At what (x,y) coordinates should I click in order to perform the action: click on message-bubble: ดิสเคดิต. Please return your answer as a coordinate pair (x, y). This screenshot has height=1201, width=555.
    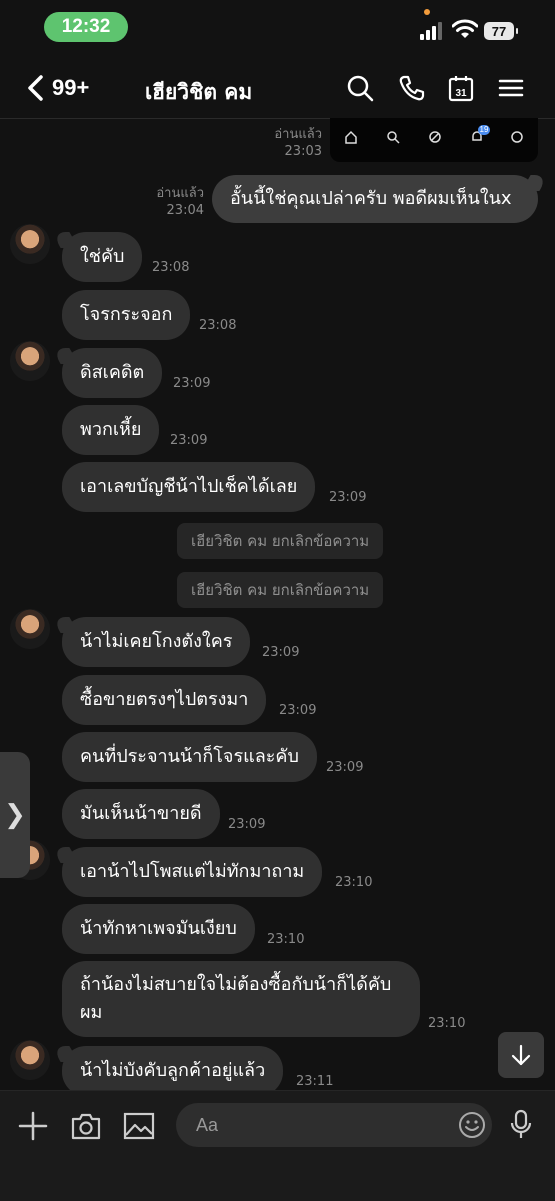
    Looking at the image, I should click on (112, 373).